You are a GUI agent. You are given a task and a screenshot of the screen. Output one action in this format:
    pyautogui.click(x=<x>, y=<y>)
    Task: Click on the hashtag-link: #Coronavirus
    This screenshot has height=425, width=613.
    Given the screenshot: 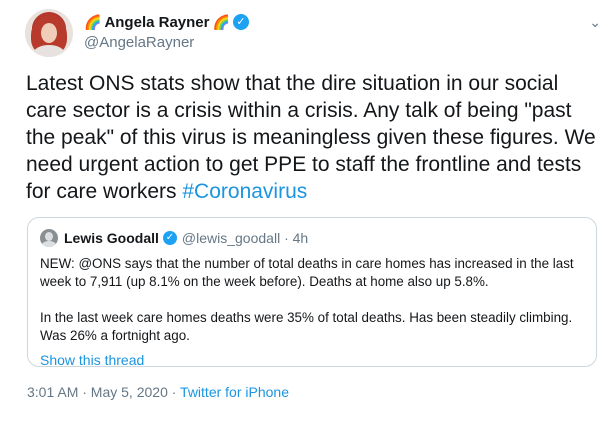 What is the action you would take?
    pyautogui.click(x=244, y=191)
    